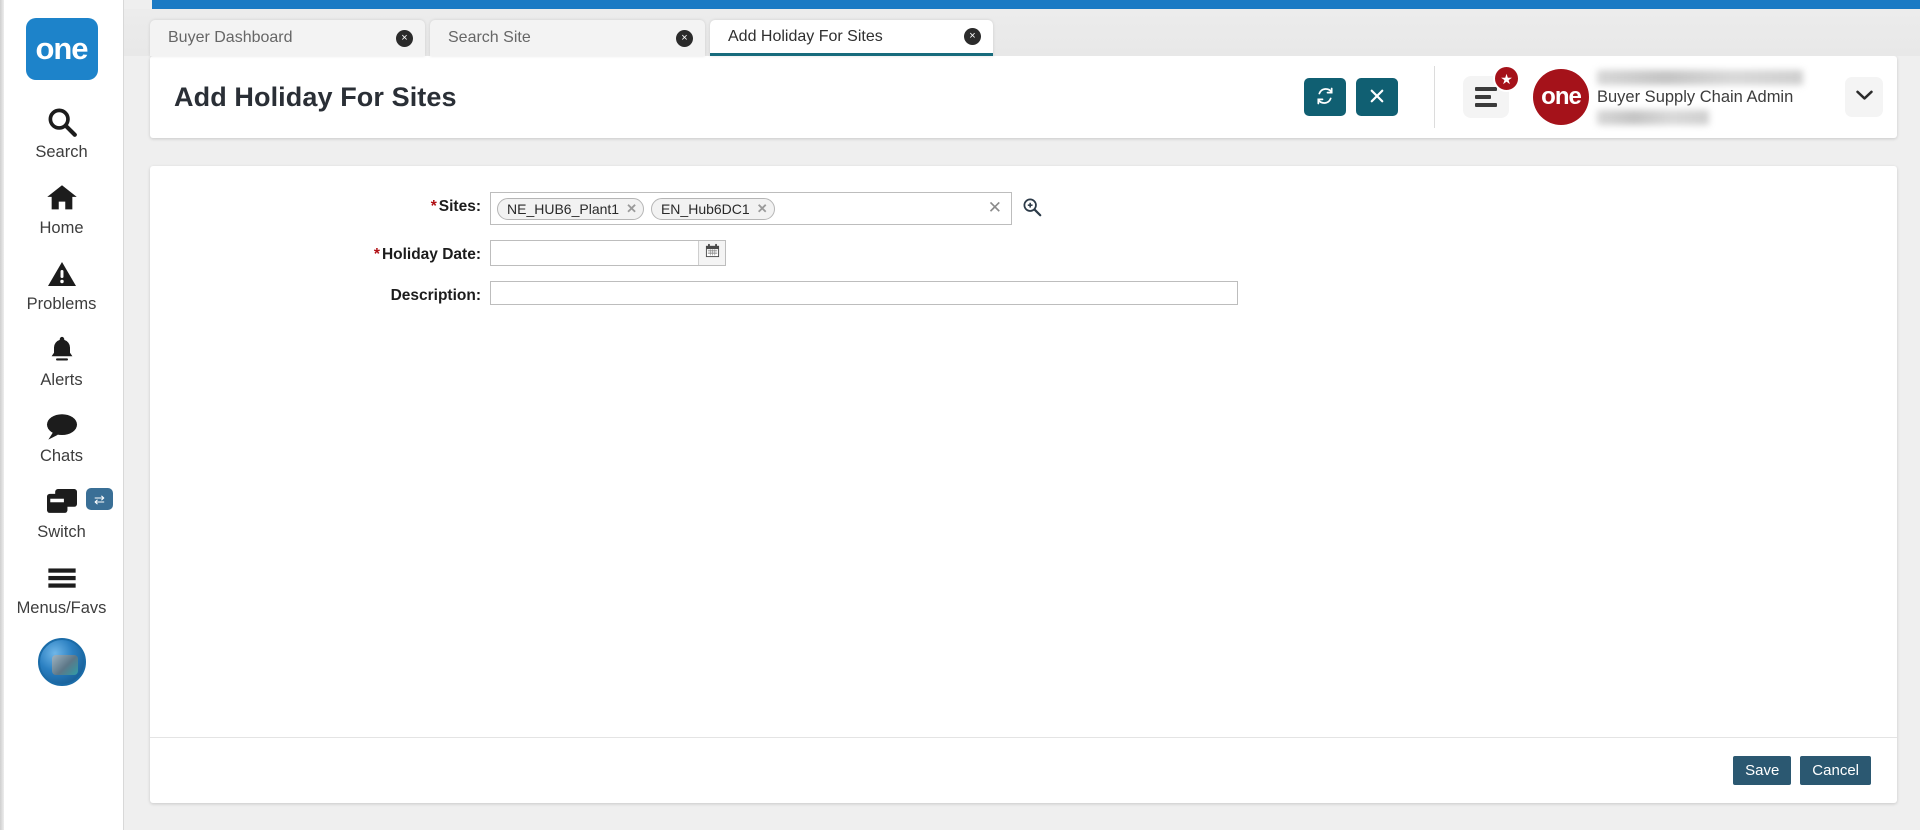  Describe the element at coordinates (864, 293) in the screenshot. I see `description-input` at that location.